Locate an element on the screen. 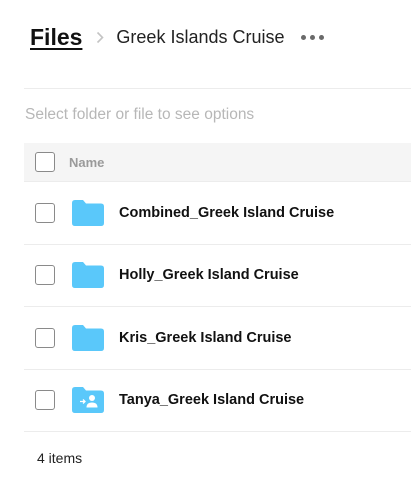 The image size is (411, 491). item-name: Kris_Greek Island Cruise is located at coordinates (205, 338).